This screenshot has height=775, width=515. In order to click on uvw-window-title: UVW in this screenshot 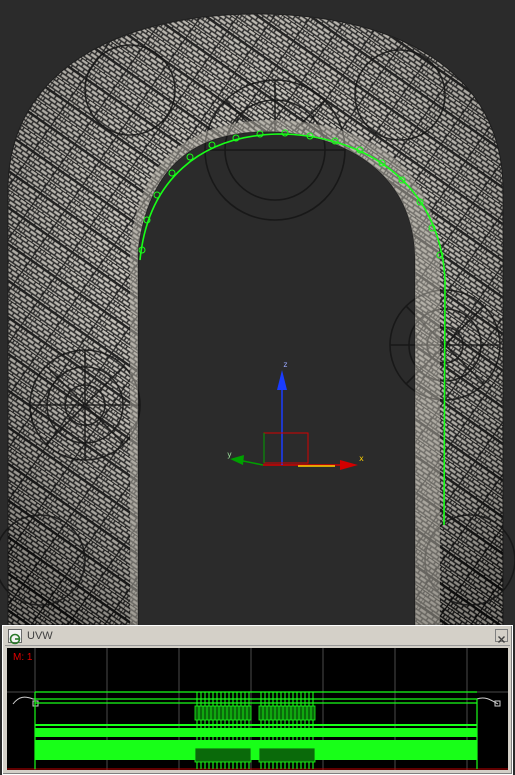, I will do `click(40, 636)`.